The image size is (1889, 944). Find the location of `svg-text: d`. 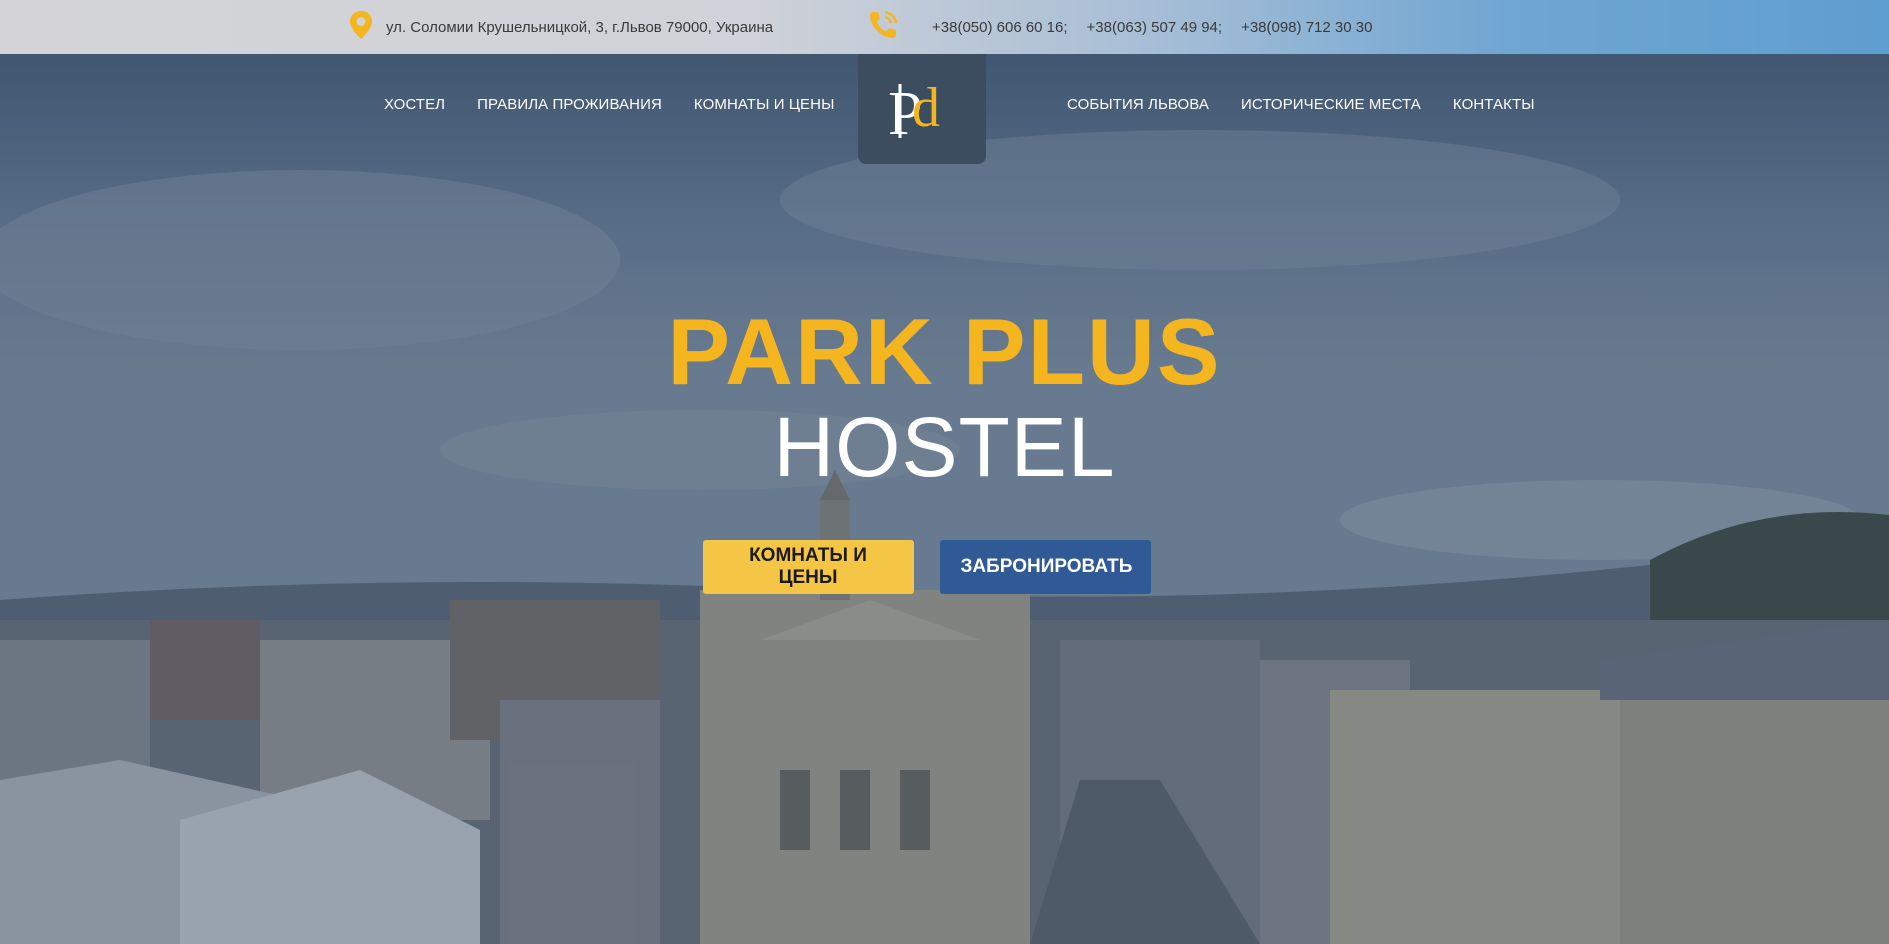

svg-text: d is located at coordinates (926, 108).